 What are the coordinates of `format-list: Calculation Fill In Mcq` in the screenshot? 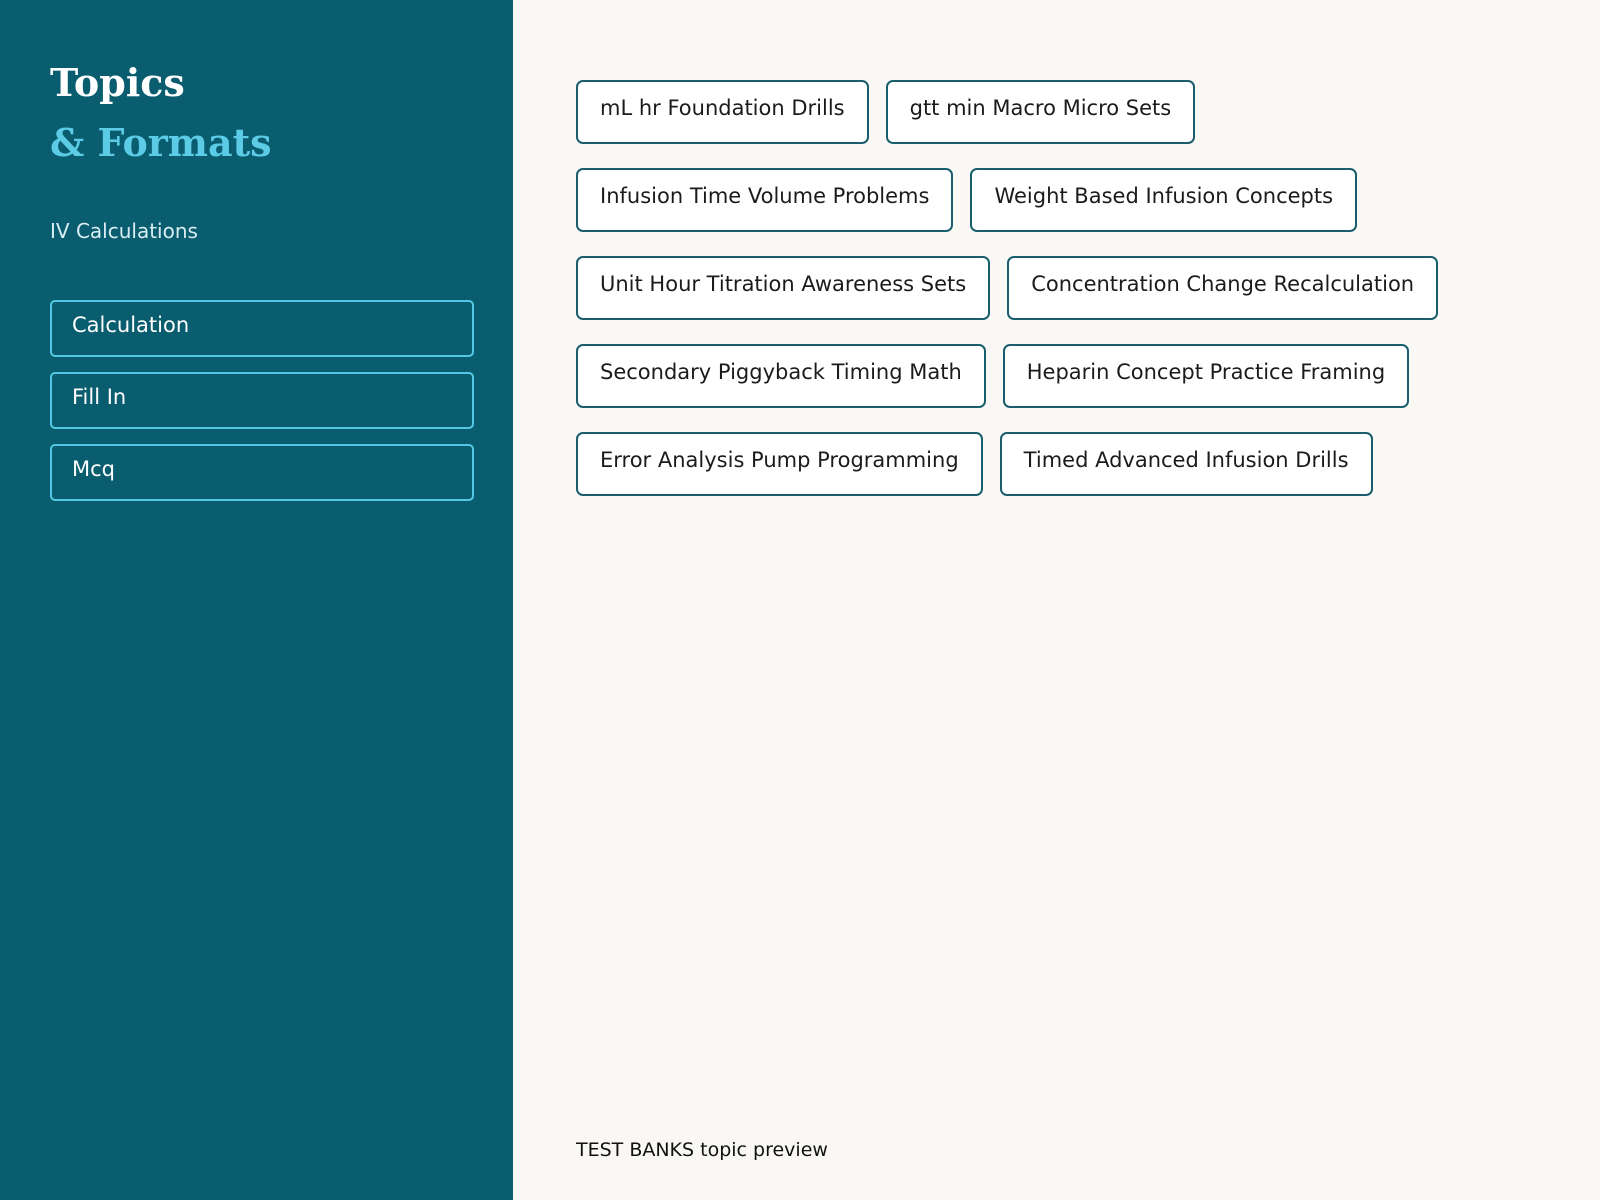 It's located at (262, 408).